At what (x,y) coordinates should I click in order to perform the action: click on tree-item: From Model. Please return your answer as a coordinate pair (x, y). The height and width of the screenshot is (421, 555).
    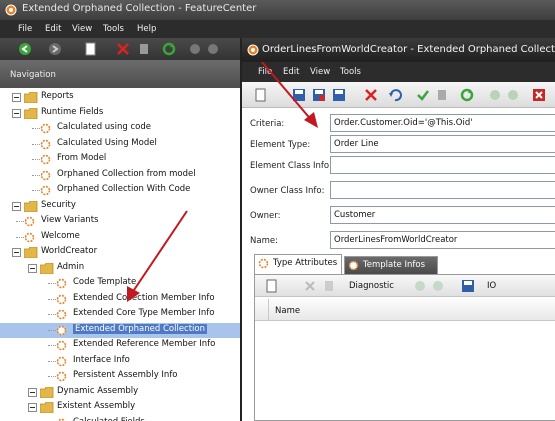
    Looking at the image, I should click on (120, 159).